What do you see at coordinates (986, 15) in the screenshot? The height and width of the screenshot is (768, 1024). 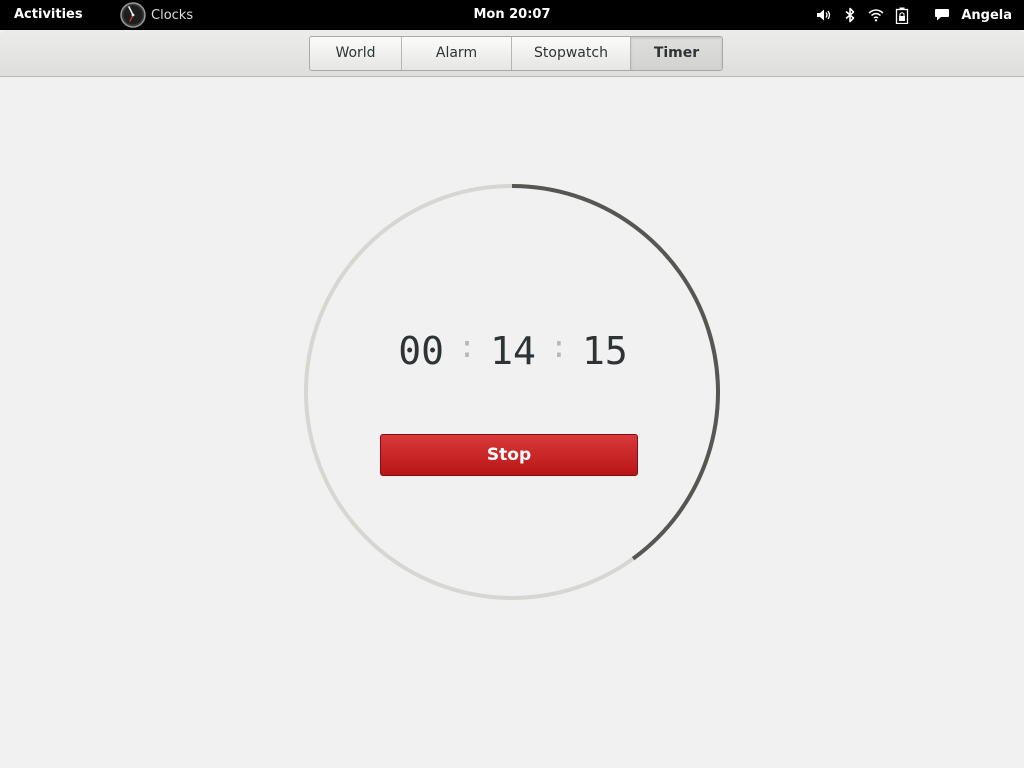 I see `user-name: Angela` at bounding box center [986, 15].